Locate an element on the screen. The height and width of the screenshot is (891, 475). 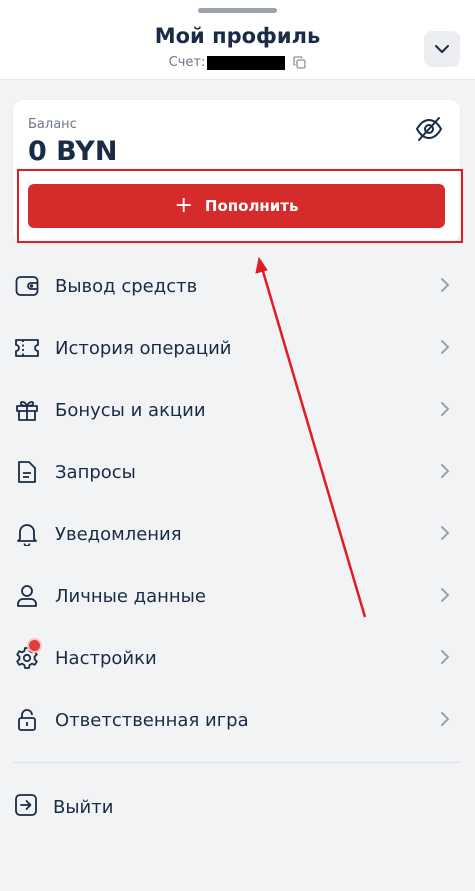
menu-item-label: Ответственная игра is located at coordinates (152, 720).